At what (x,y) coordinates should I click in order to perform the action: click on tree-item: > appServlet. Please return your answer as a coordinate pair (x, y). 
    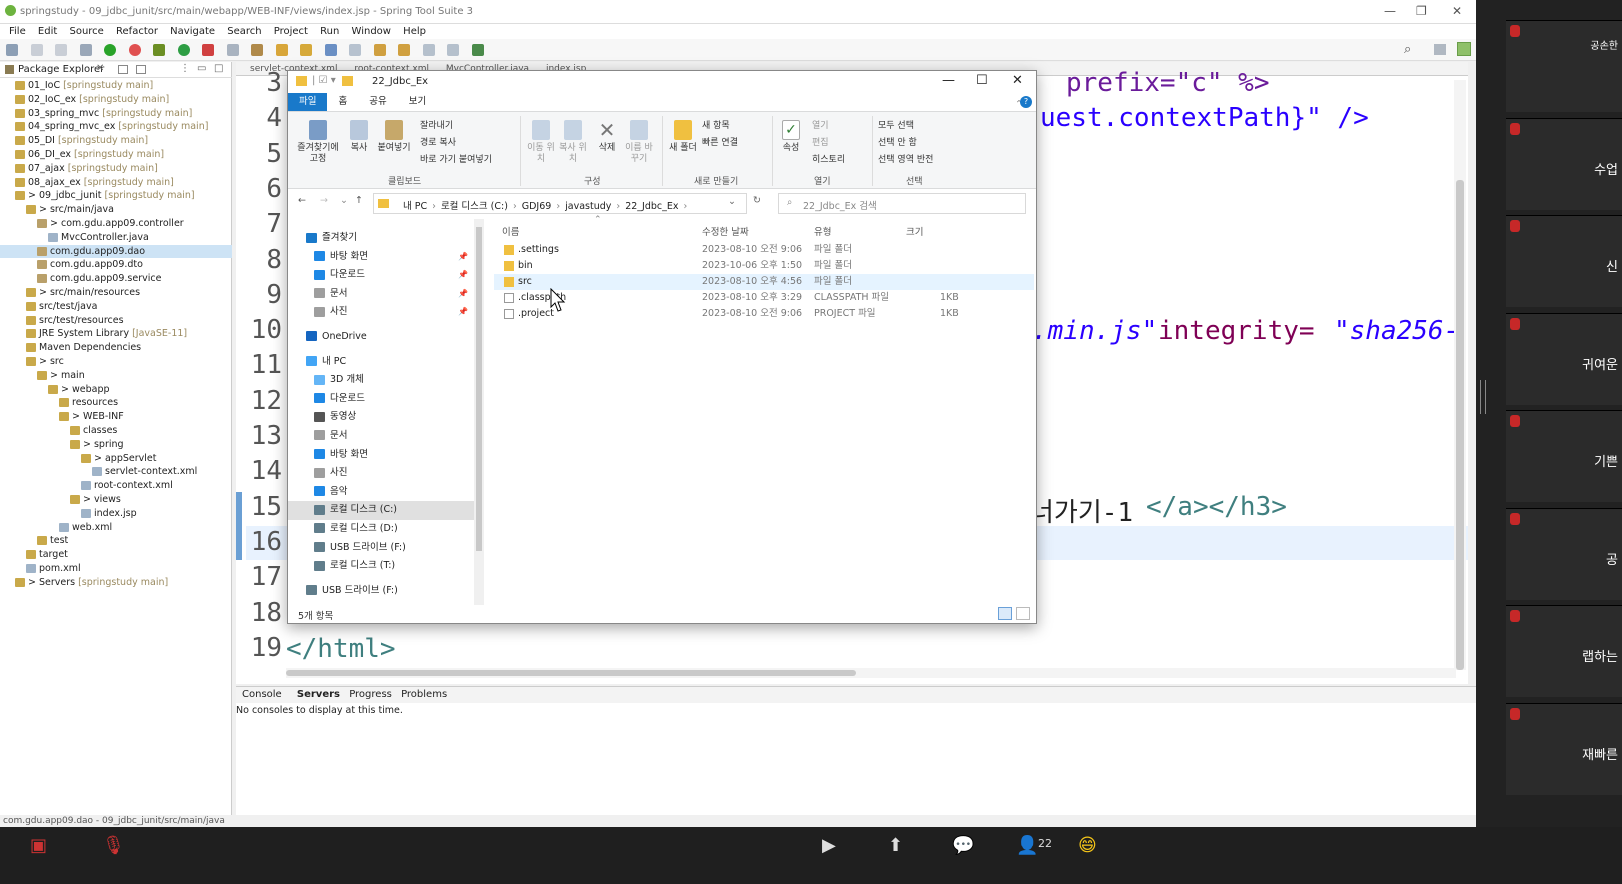
    Looking at the image, I should click on (116, 459).